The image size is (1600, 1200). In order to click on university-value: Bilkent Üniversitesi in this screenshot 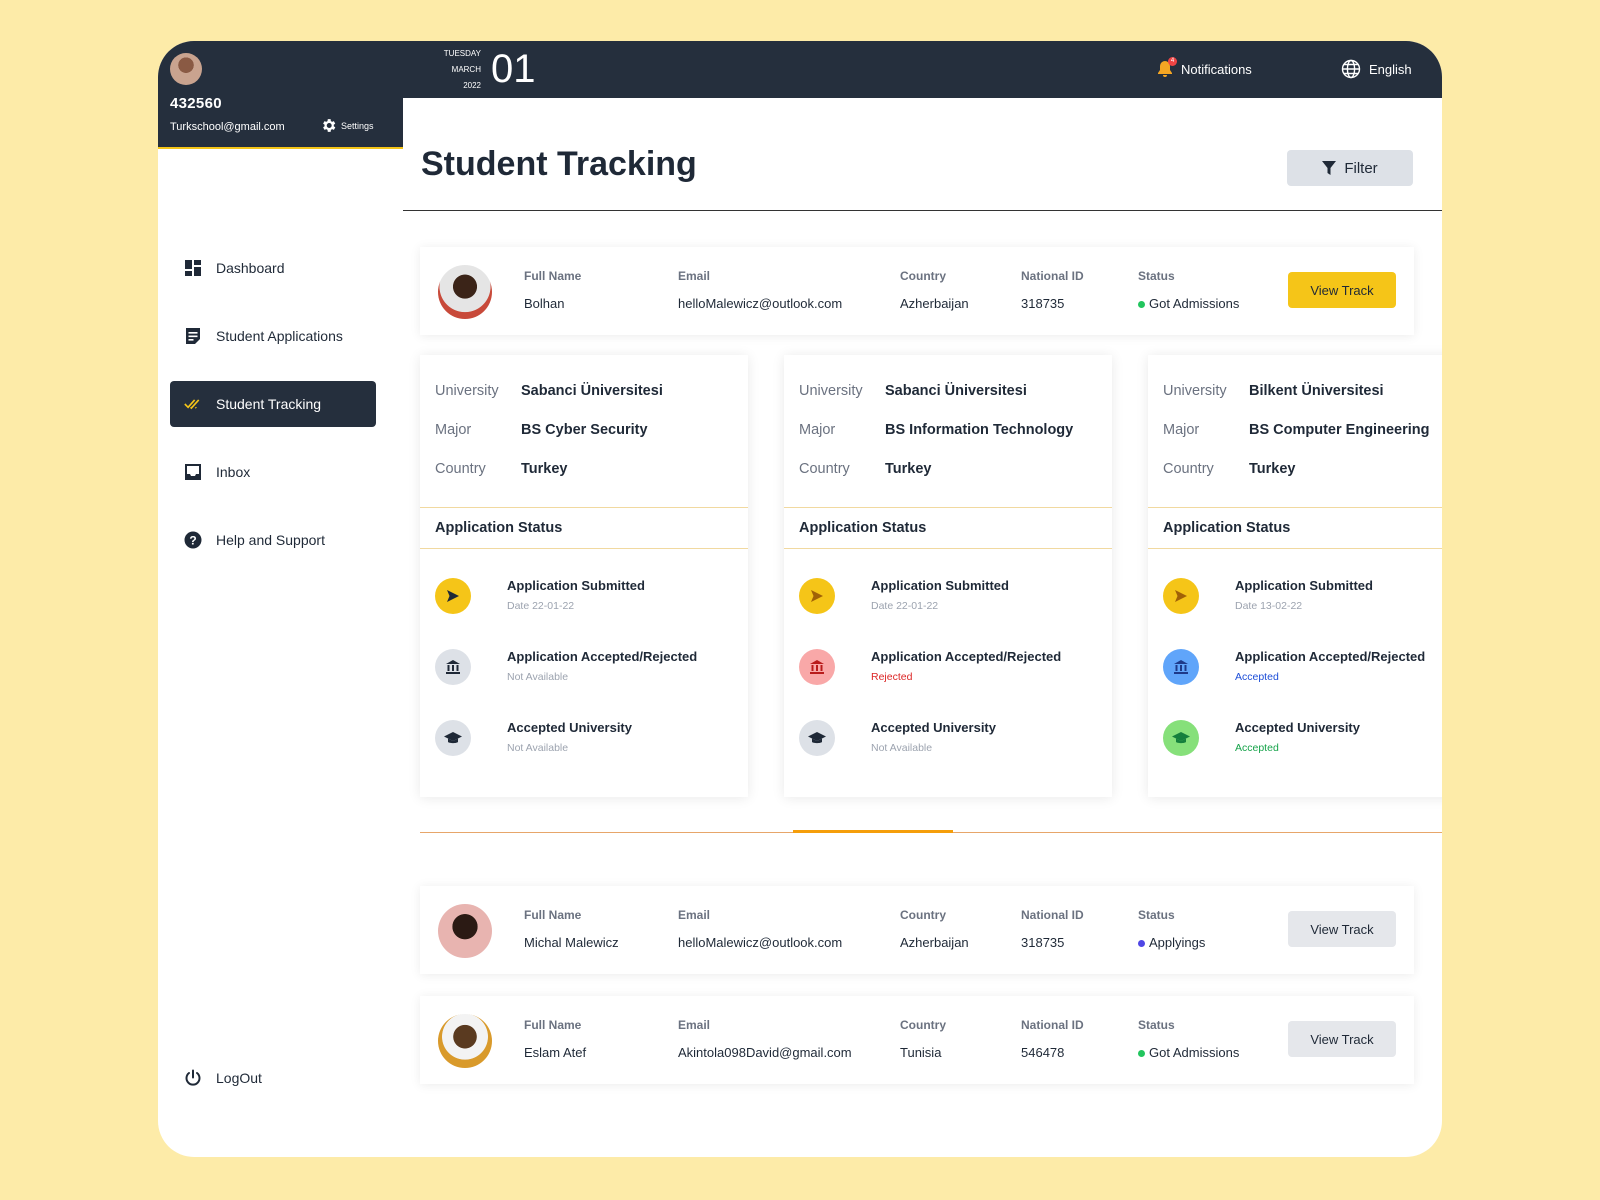, I will do `click(1316, 391)`.